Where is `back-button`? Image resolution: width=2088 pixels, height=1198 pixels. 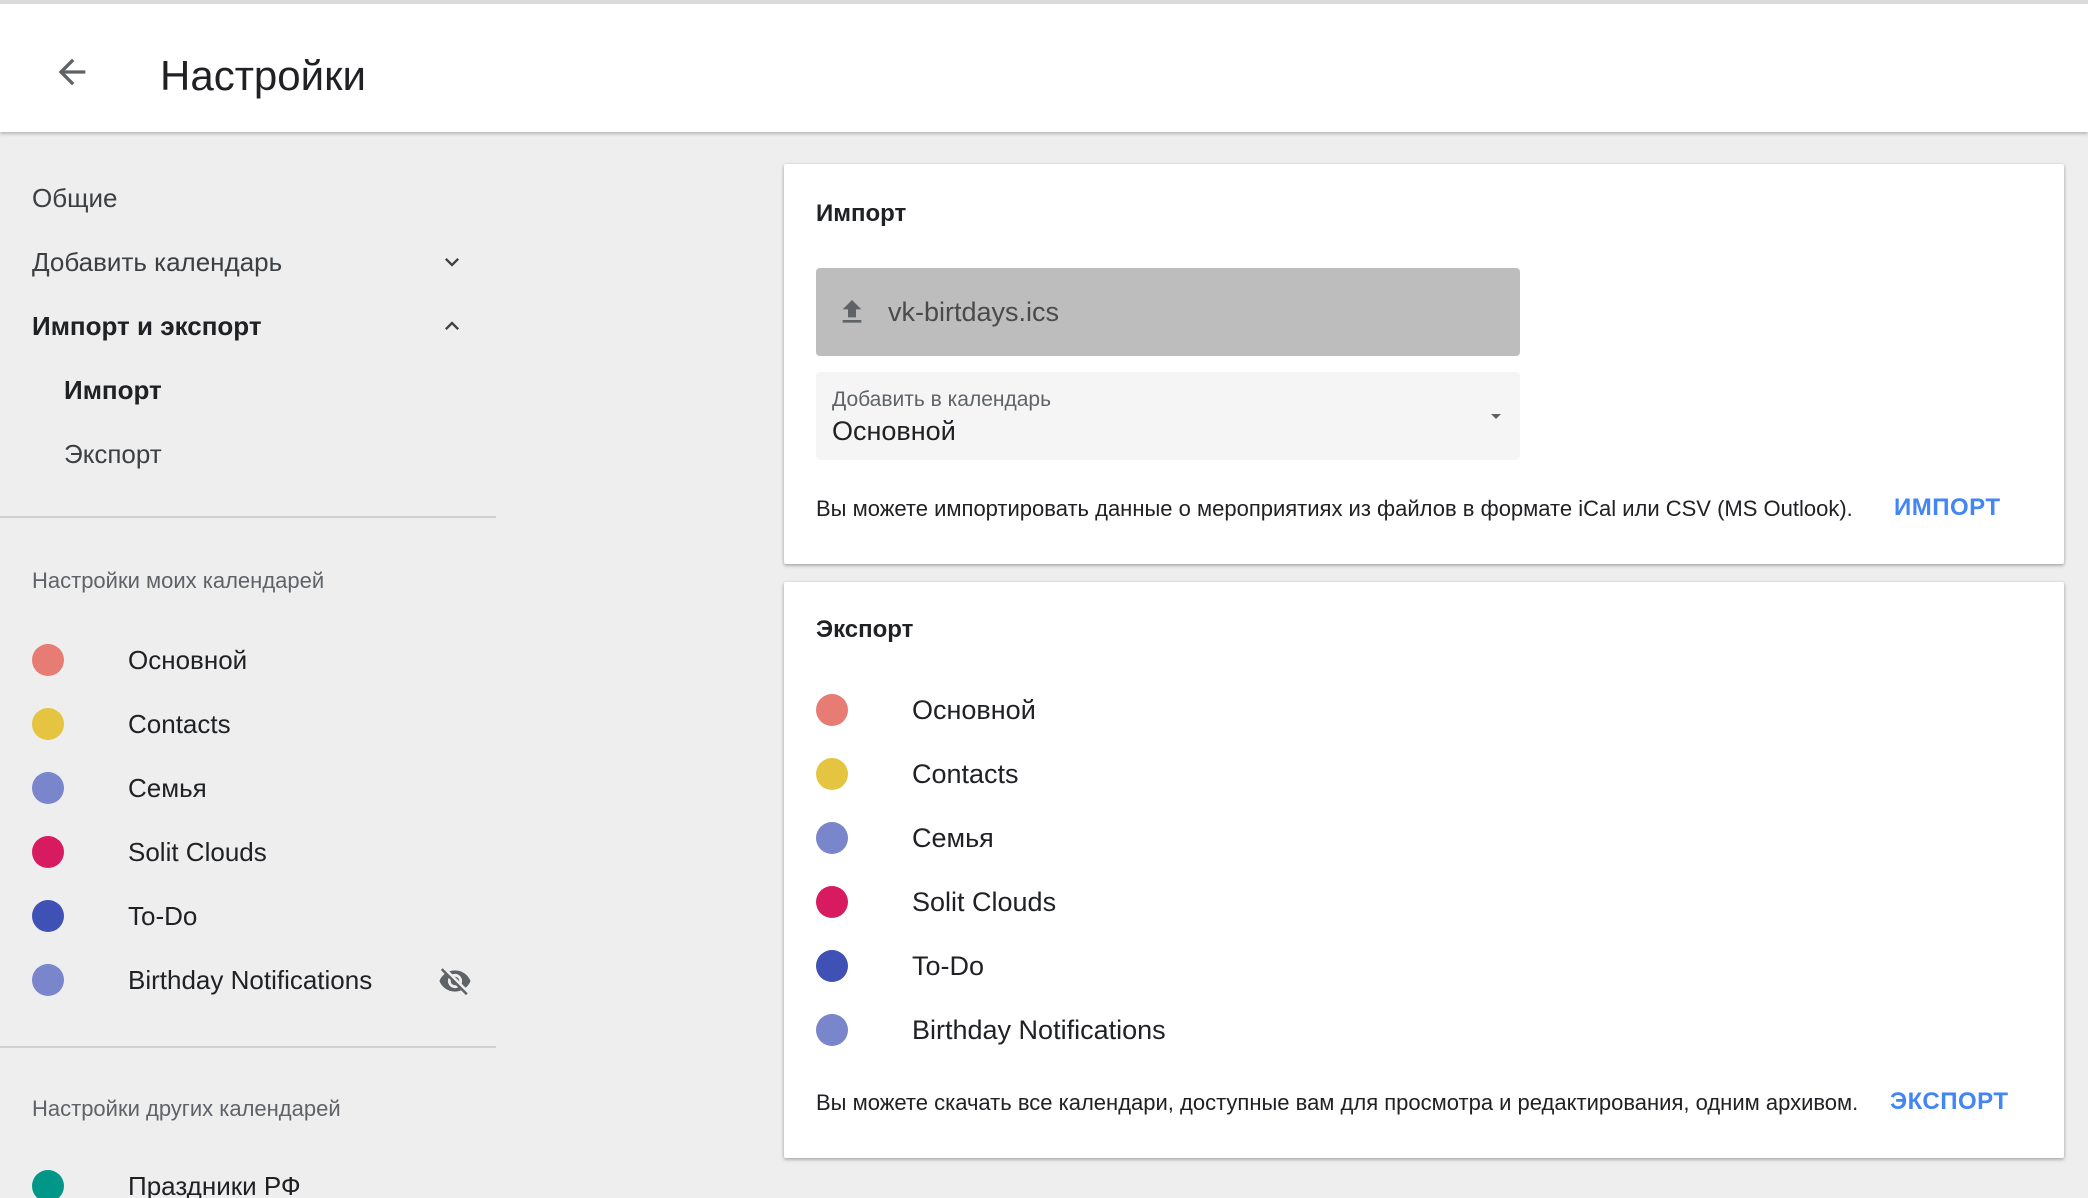 back-button is located at coordinates (72, 72).